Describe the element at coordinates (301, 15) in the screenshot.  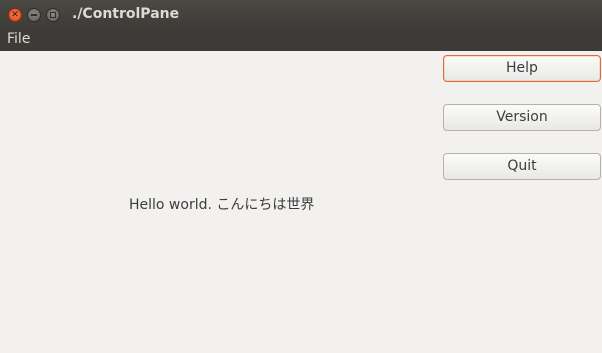
I see `window-titlebar: ✕ ./ControlPane` at that location.